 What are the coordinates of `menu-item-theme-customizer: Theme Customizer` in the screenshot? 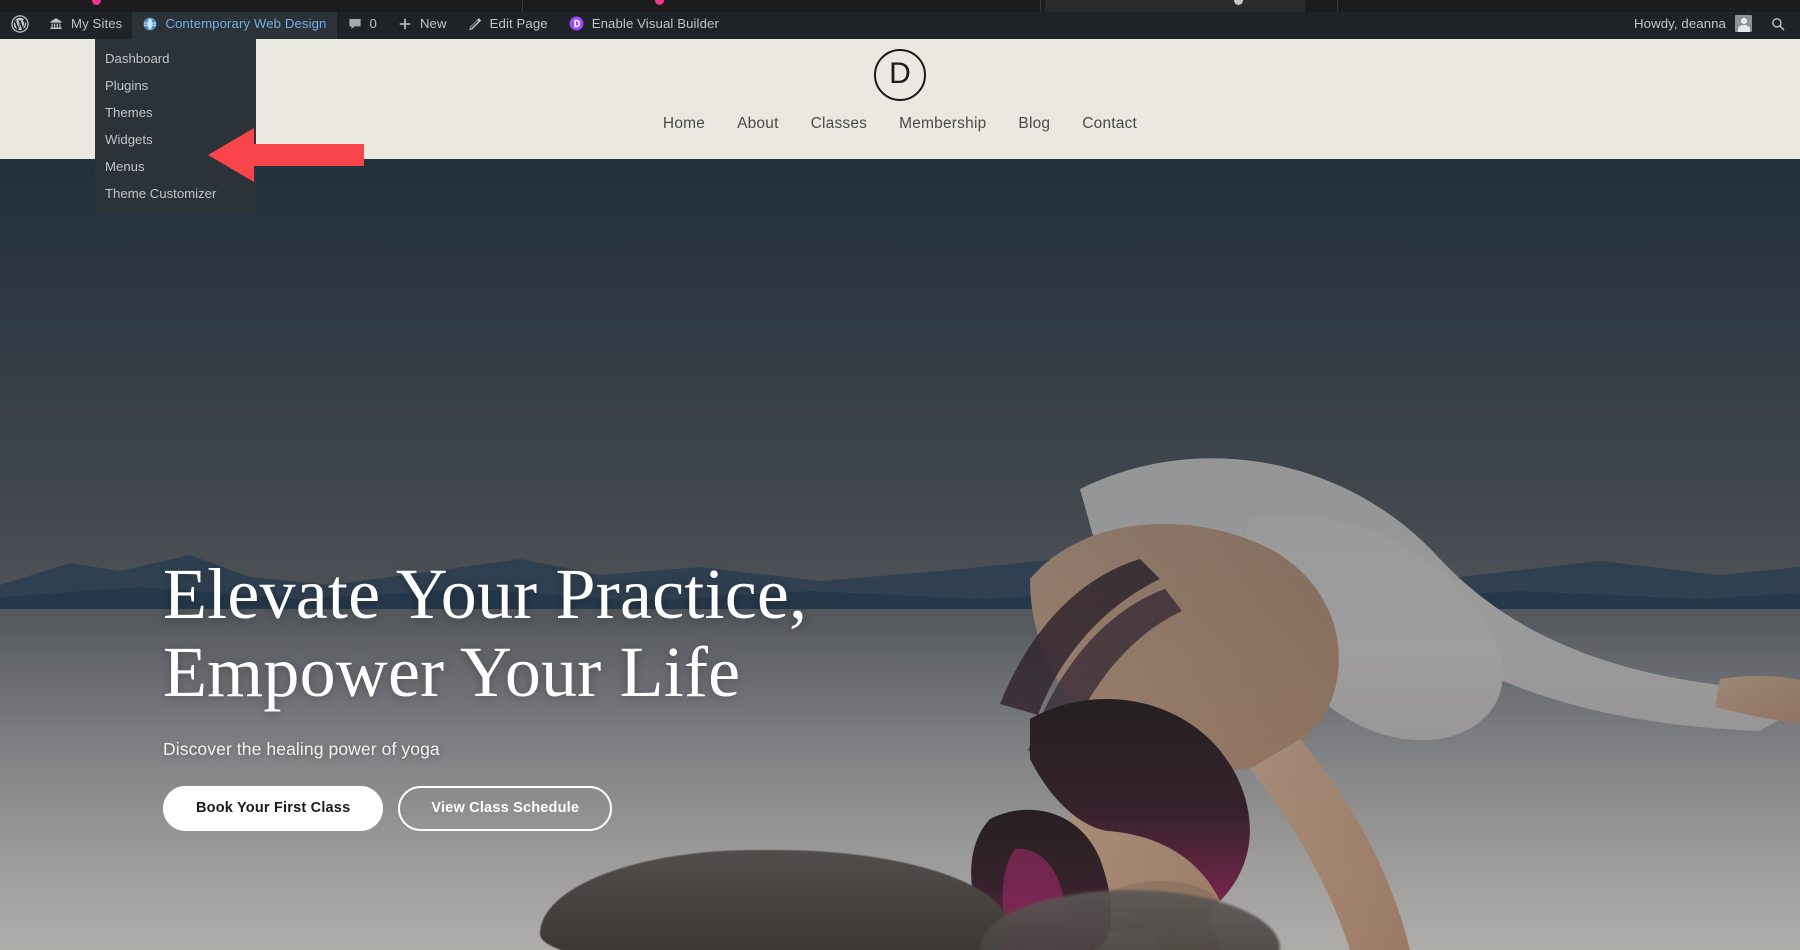 It's located at (175, 193).